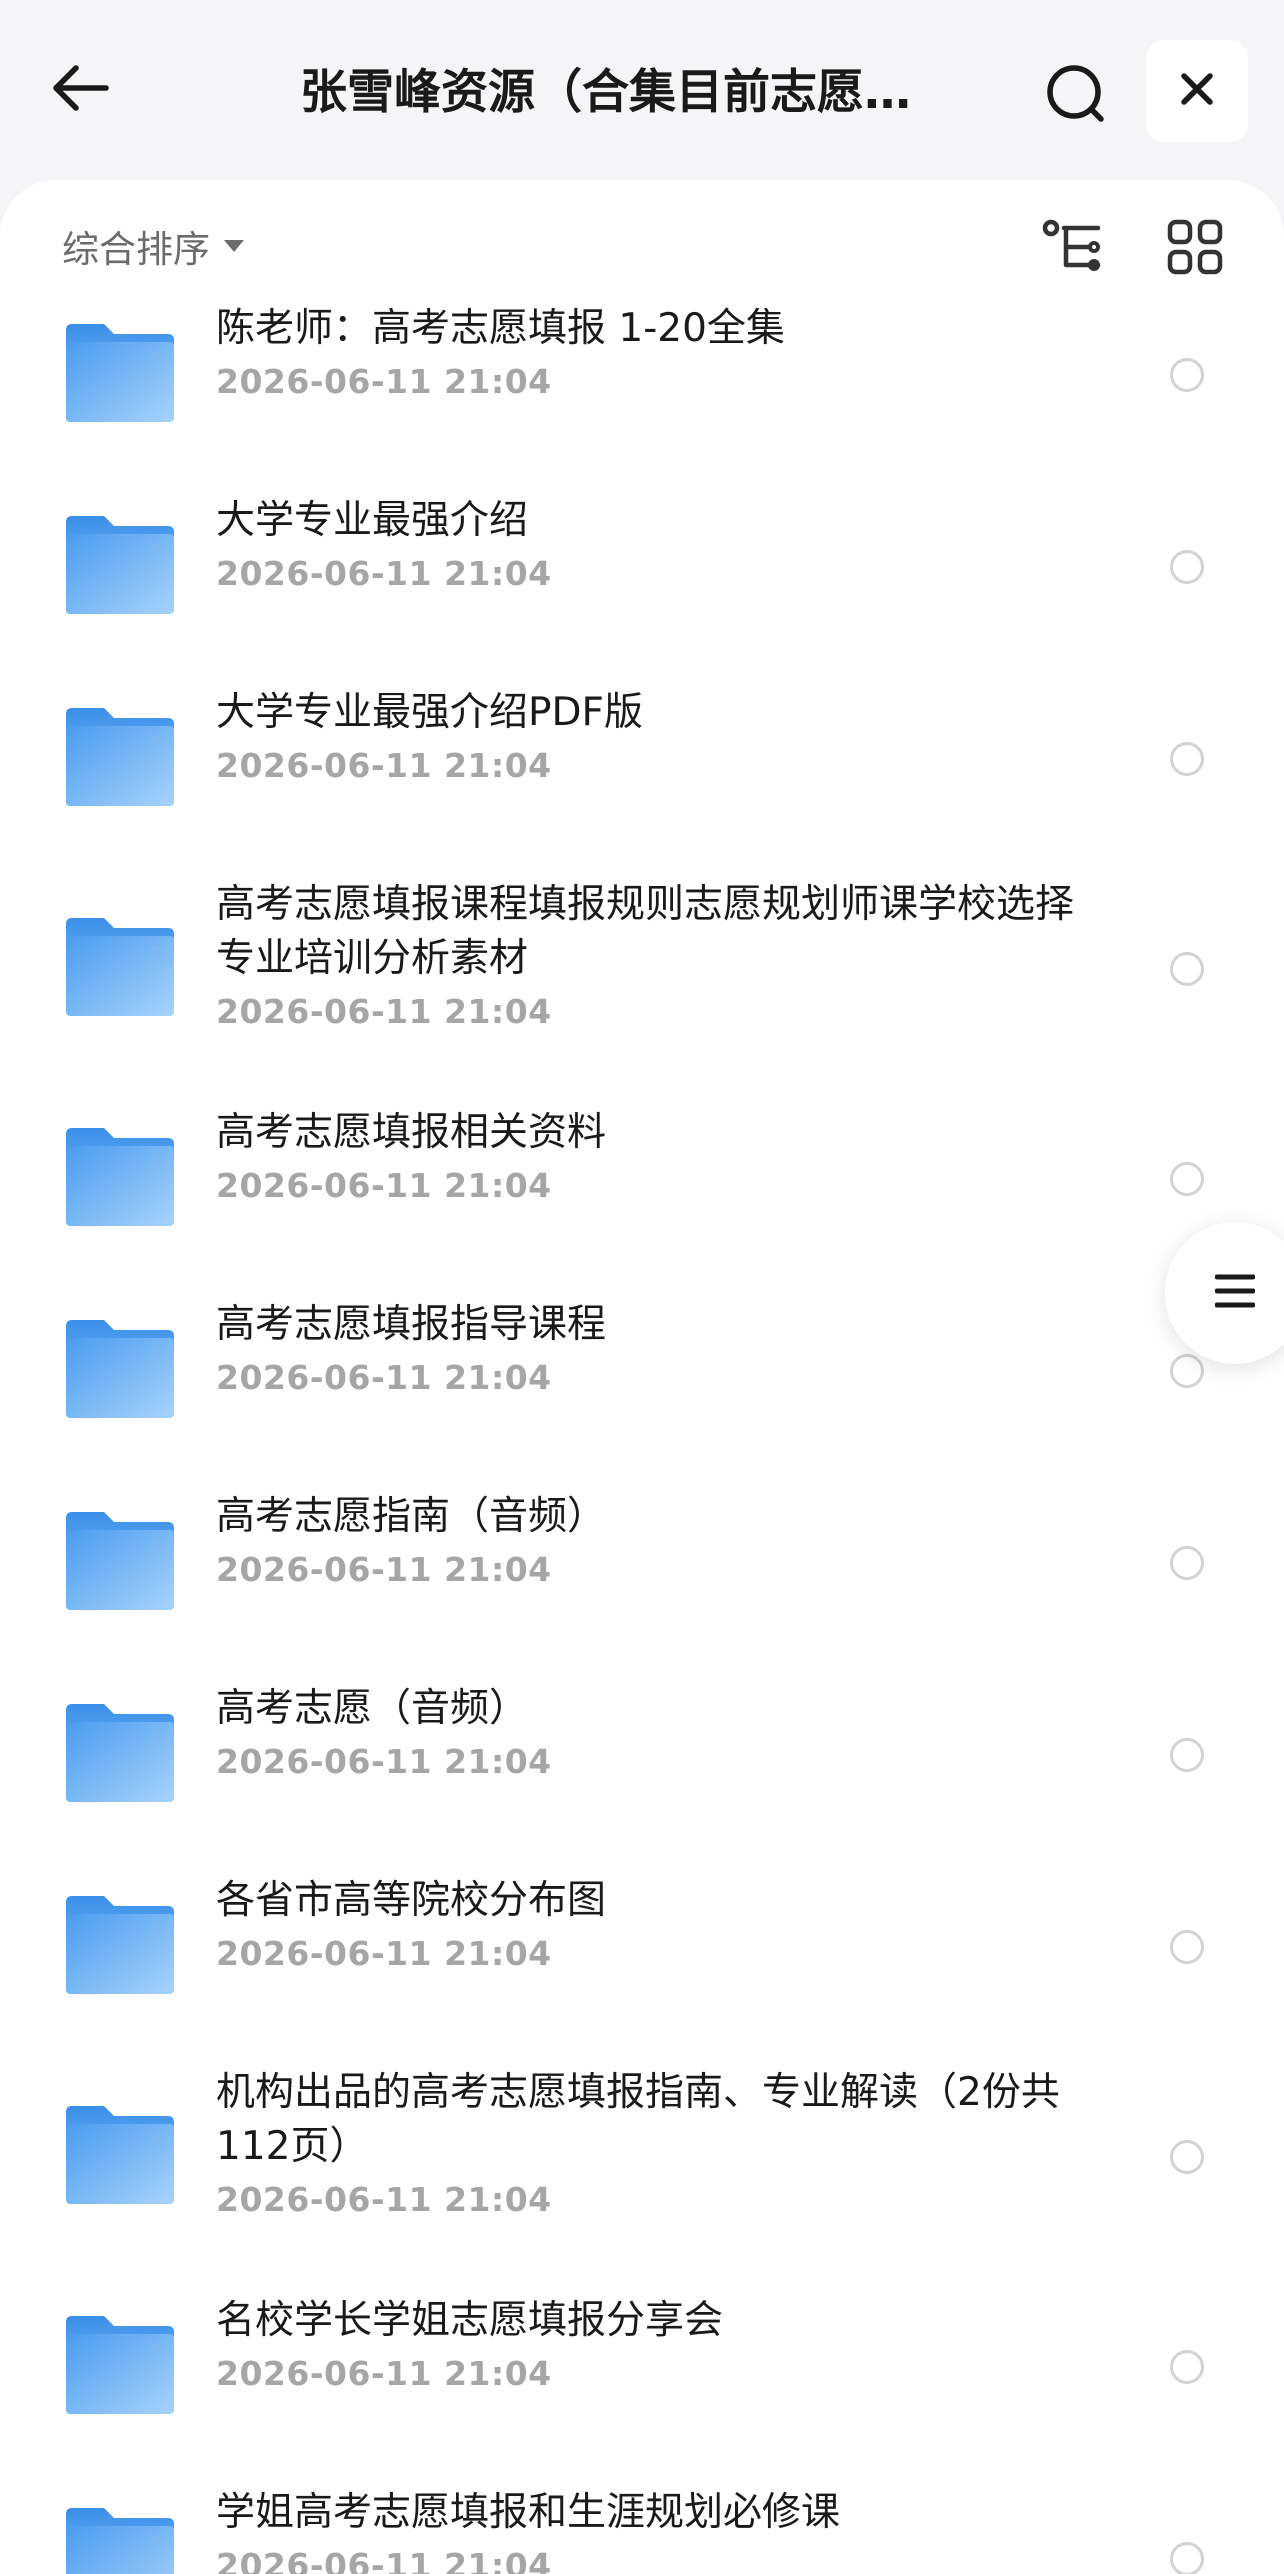 The height and width of the screenshot is (2574, 1284). Describe the element at coordinates (642, 372) in the screenshot. I see `file-row: 陈老师：高考志愿填报 1-20全集 2026-06-11 21:04` at that location.